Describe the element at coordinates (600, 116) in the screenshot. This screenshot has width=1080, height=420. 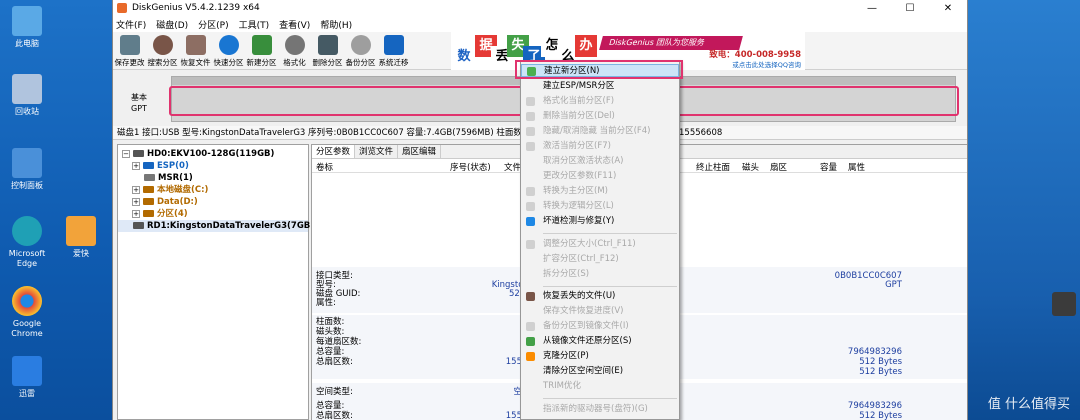
I see `menu-item-delete: 删除当前分区(Del)` at that location.